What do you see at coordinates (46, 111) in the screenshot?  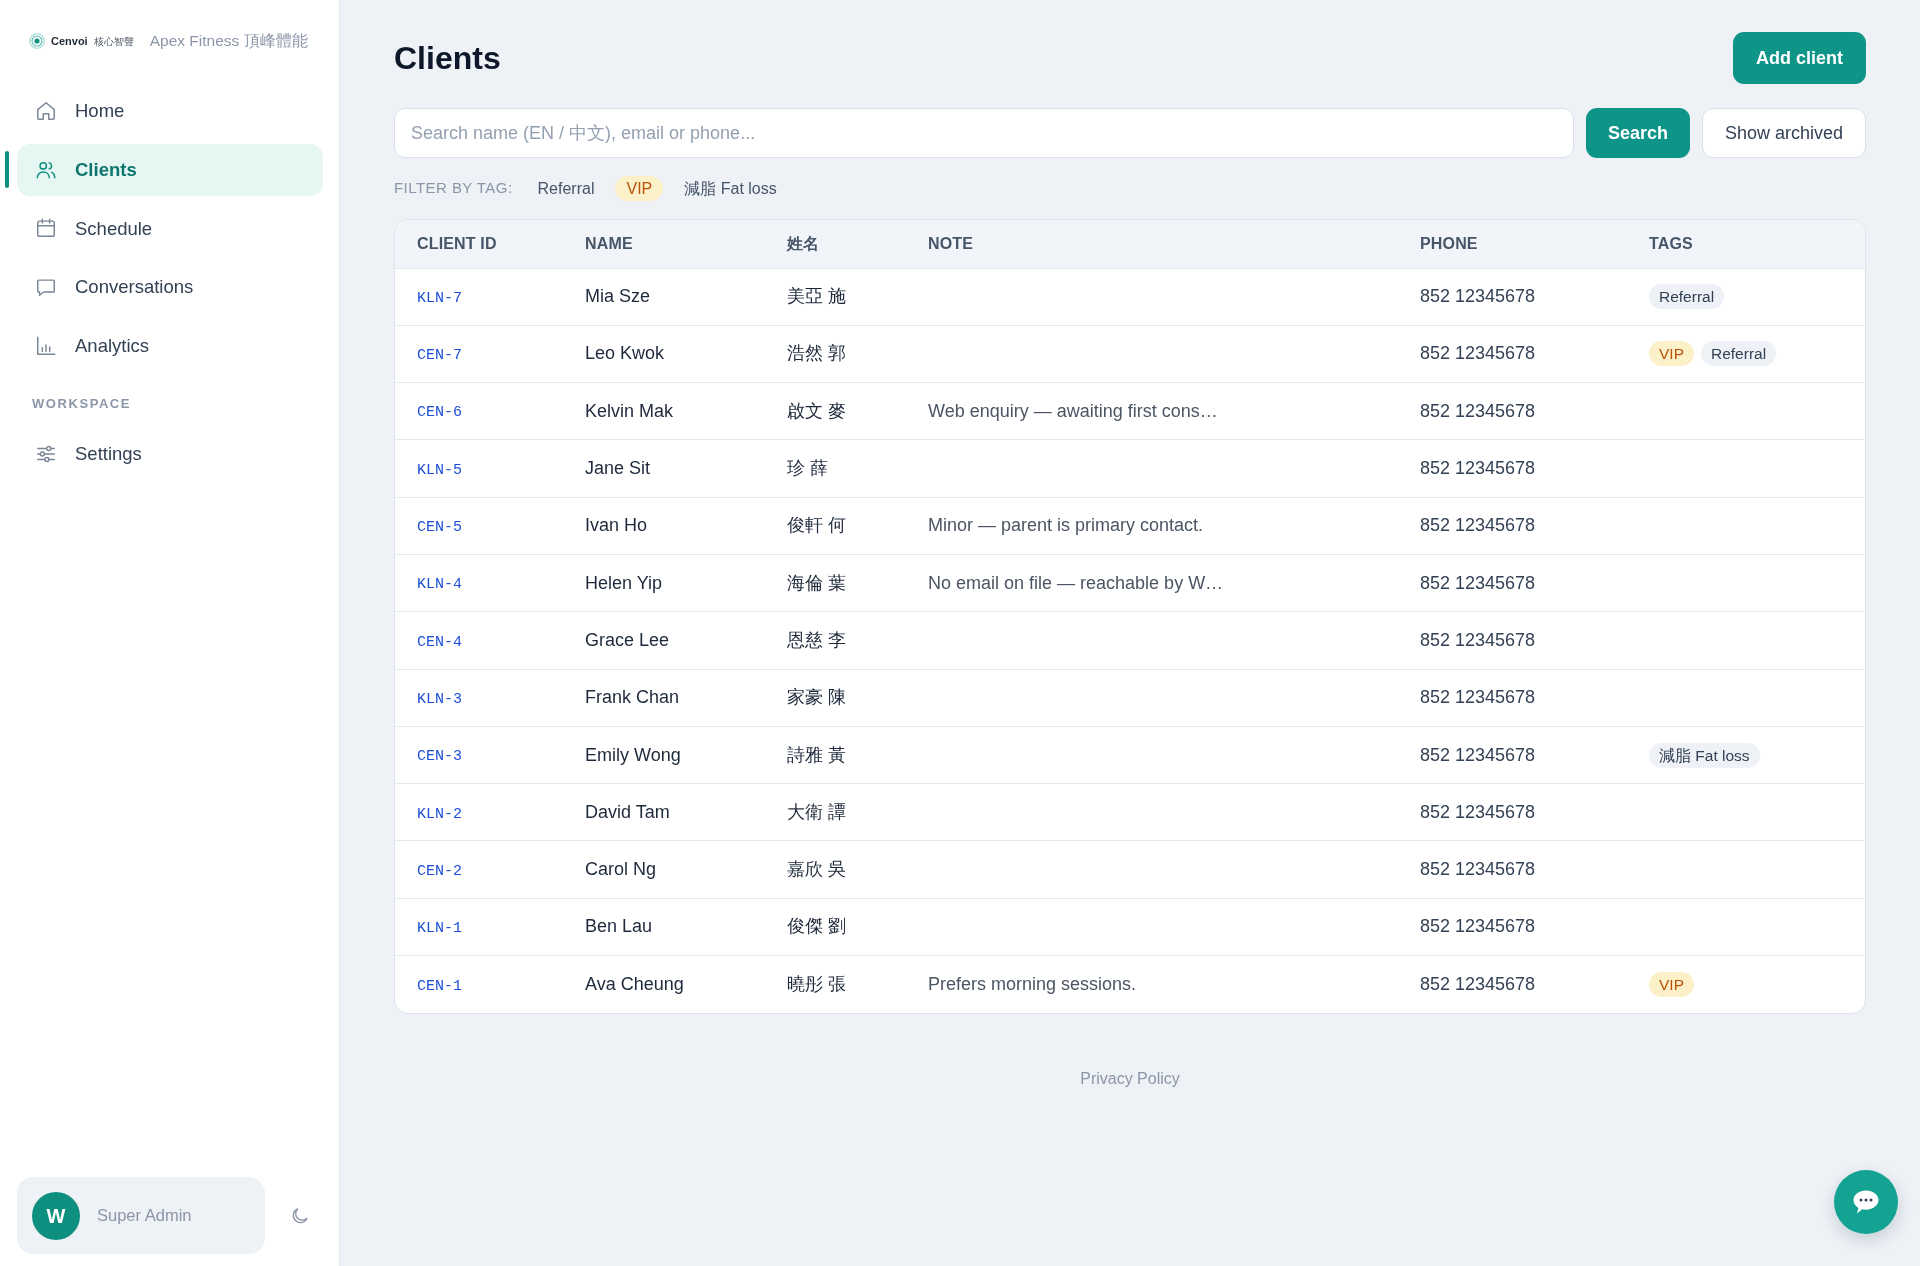 I see `home-icon` at bounding box center [46, 111].